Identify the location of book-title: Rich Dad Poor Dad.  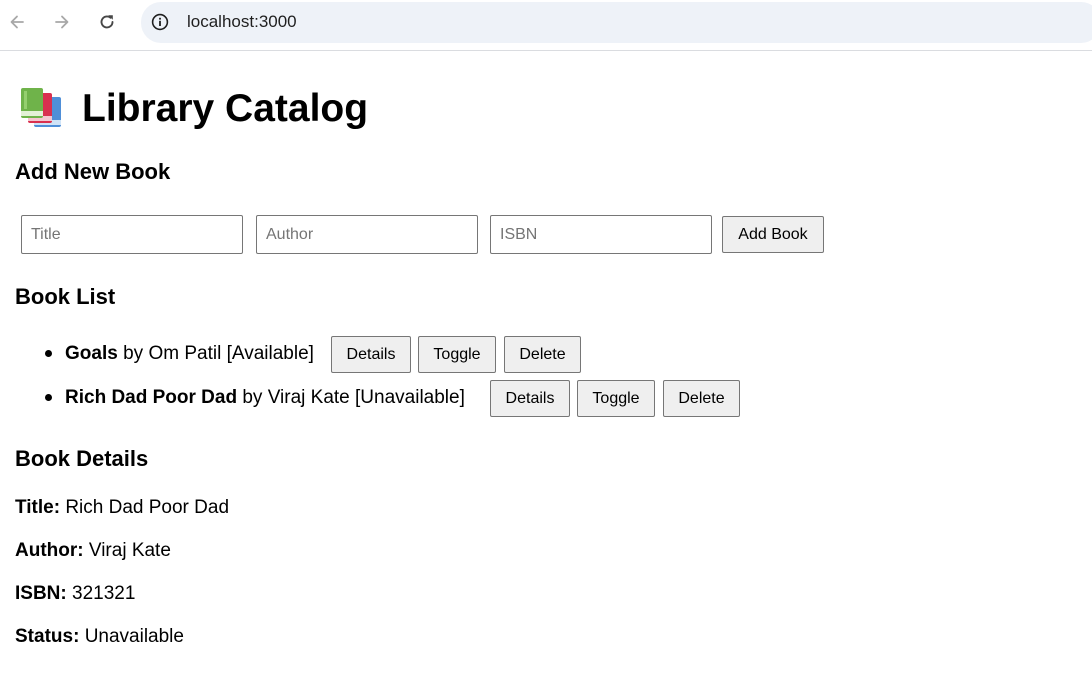
(151, 397).